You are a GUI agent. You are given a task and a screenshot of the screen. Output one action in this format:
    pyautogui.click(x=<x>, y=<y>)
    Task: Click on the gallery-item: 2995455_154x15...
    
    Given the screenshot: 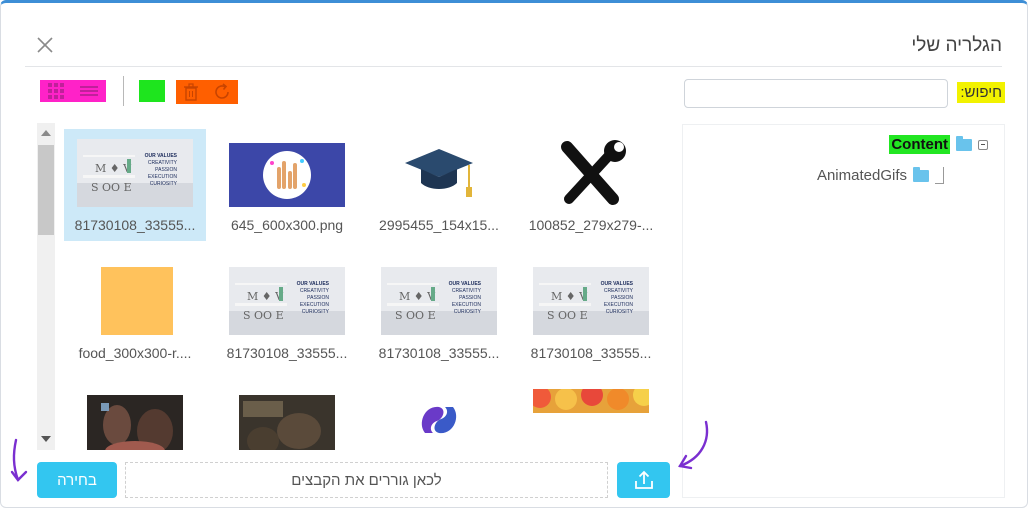 What is the action you would take?
    pyautogui.click(x=439, y=185)
    